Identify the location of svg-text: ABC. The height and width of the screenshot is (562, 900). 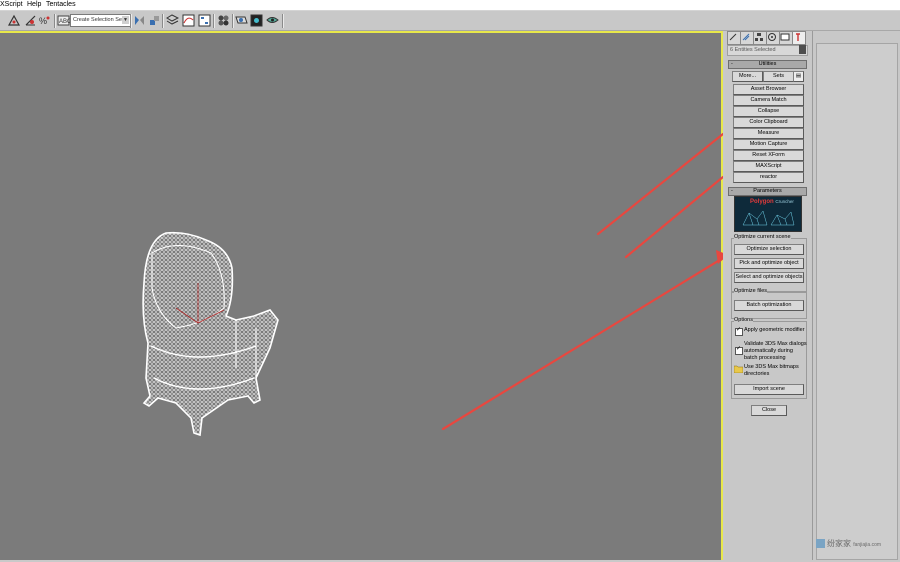
(64, 22).